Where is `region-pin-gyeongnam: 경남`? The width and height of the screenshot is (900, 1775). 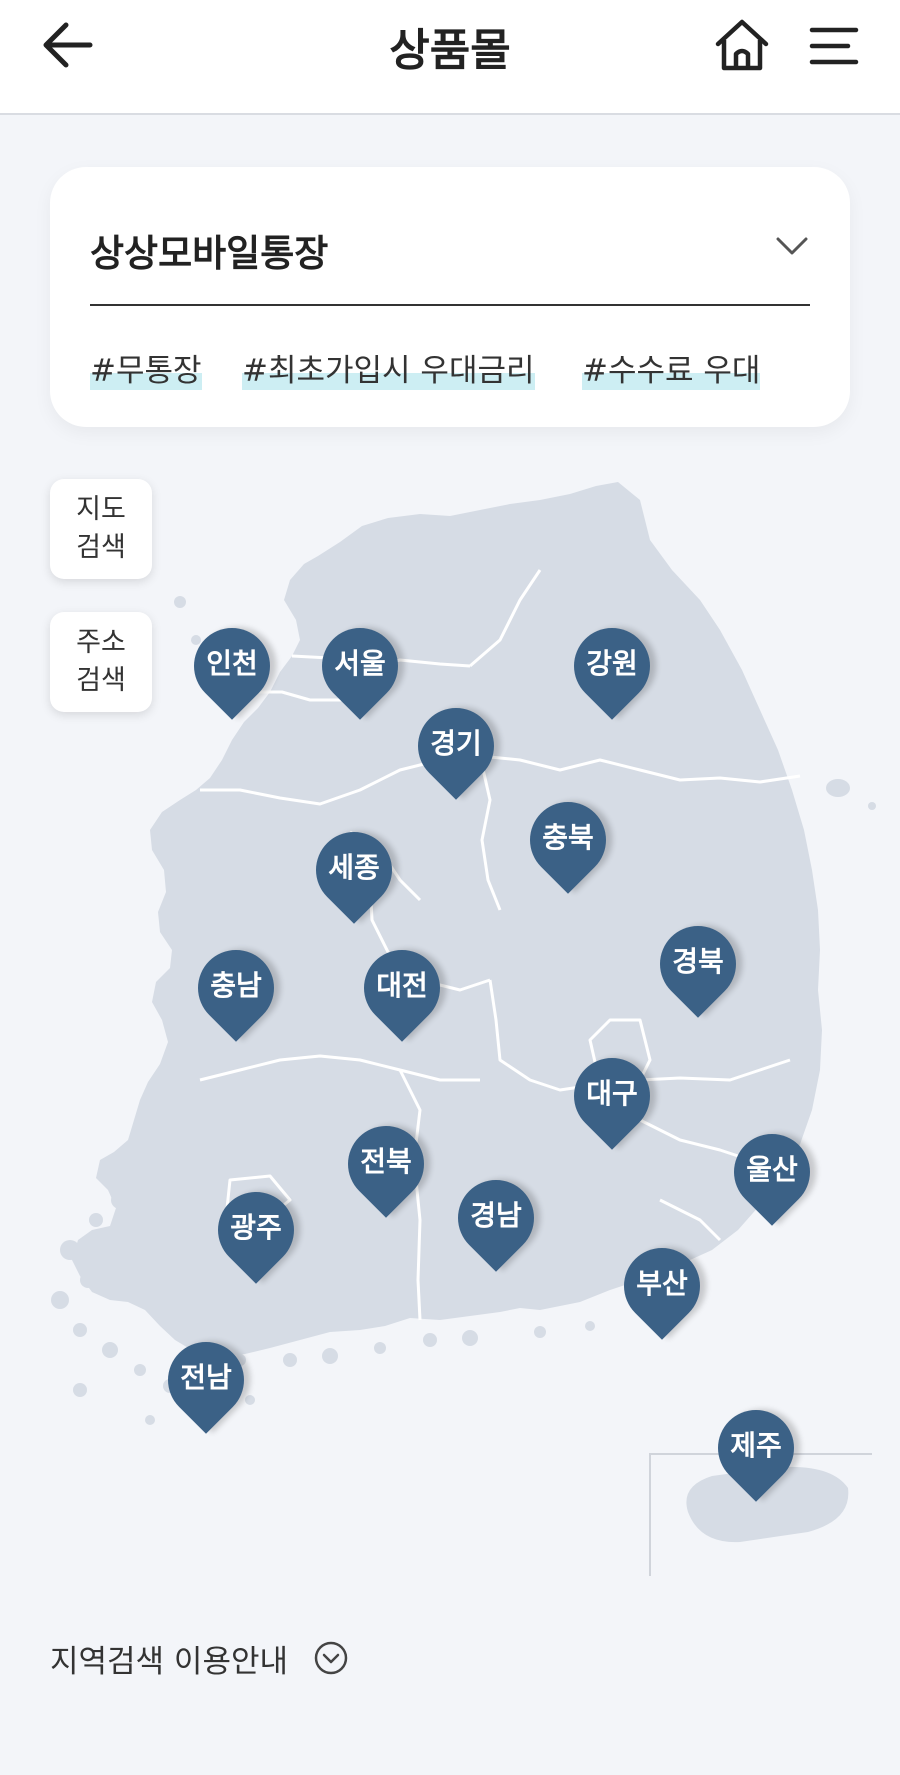
region-pin-gyeongnam: 경남 is located at coordinates (496, 1220).